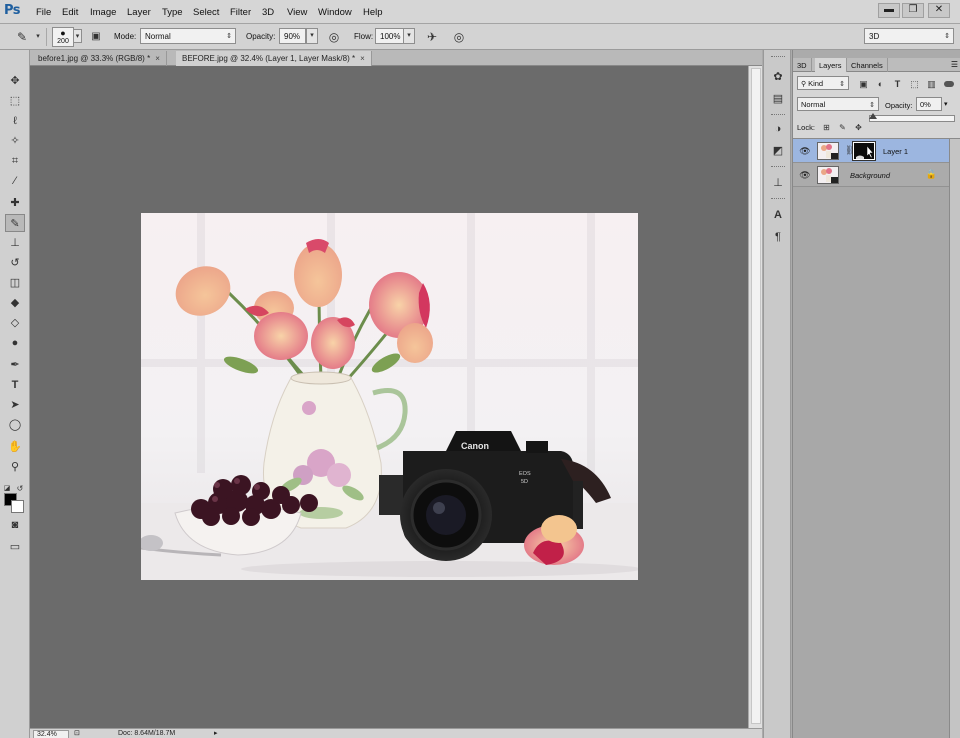 This screenshot has height=738, width=960. I want to click on opacity-slider-track, so click(912, 117).